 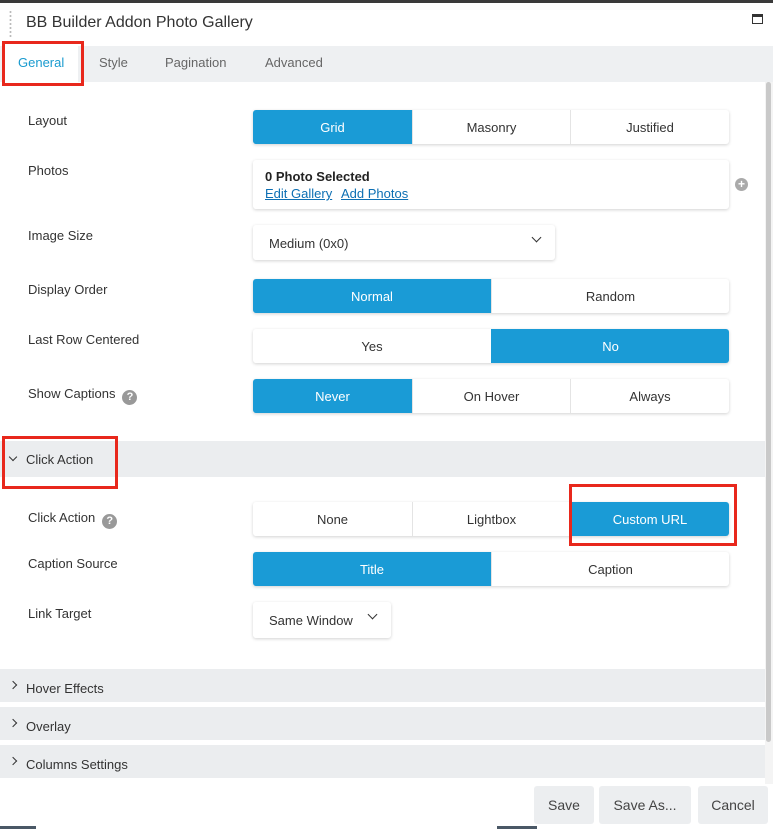 I want to click on click-action-option-lightbox: Lightbox, so click(x=491, y=519).